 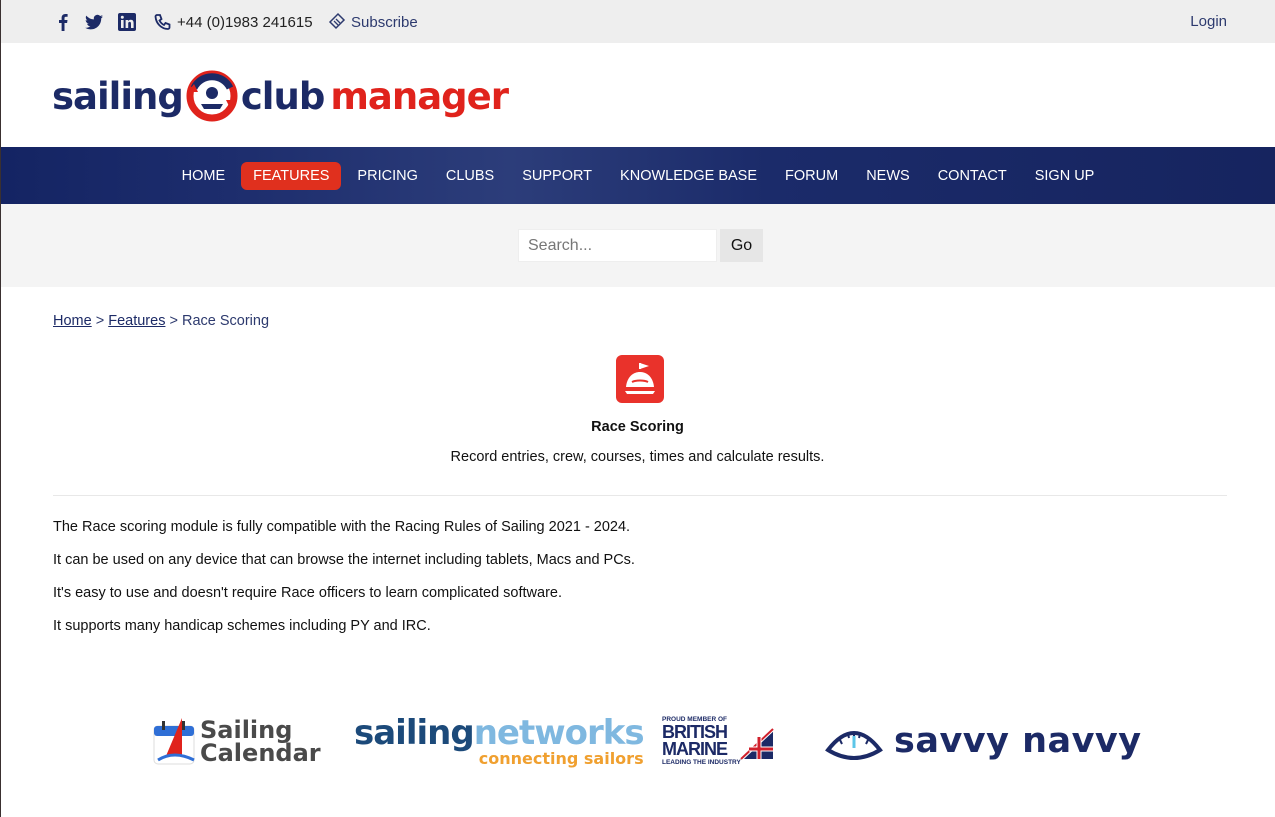 I want to click on logo-word-manager: manager, so click(x=419, y=96).